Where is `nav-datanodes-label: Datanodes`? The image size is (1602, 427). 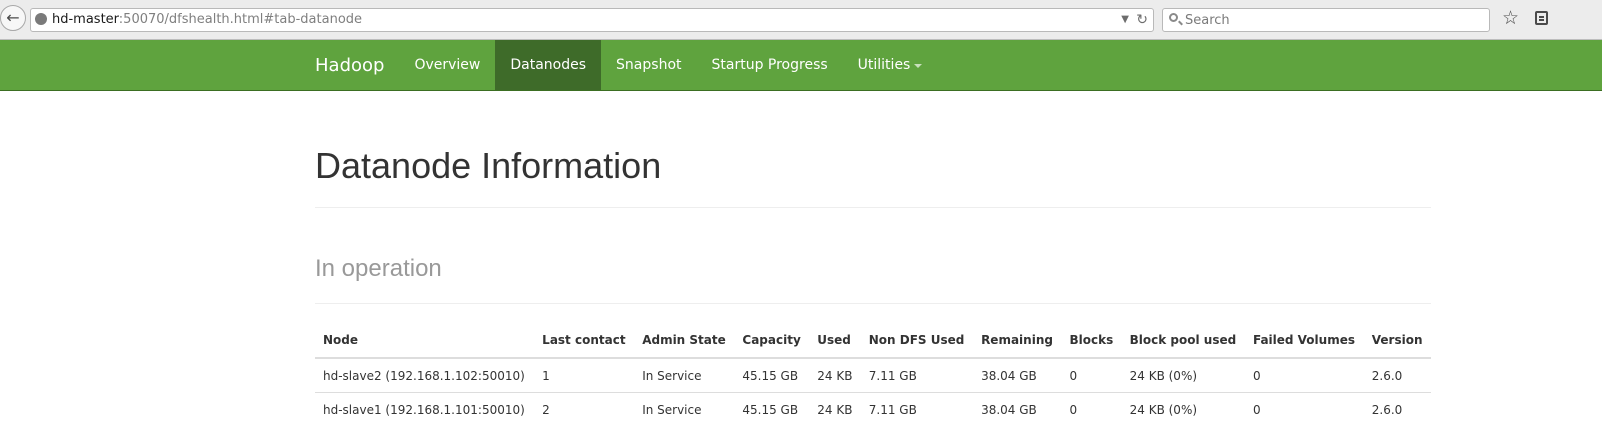
nav-datanodes-label: Datanodes is located at coordinates (548, 65).